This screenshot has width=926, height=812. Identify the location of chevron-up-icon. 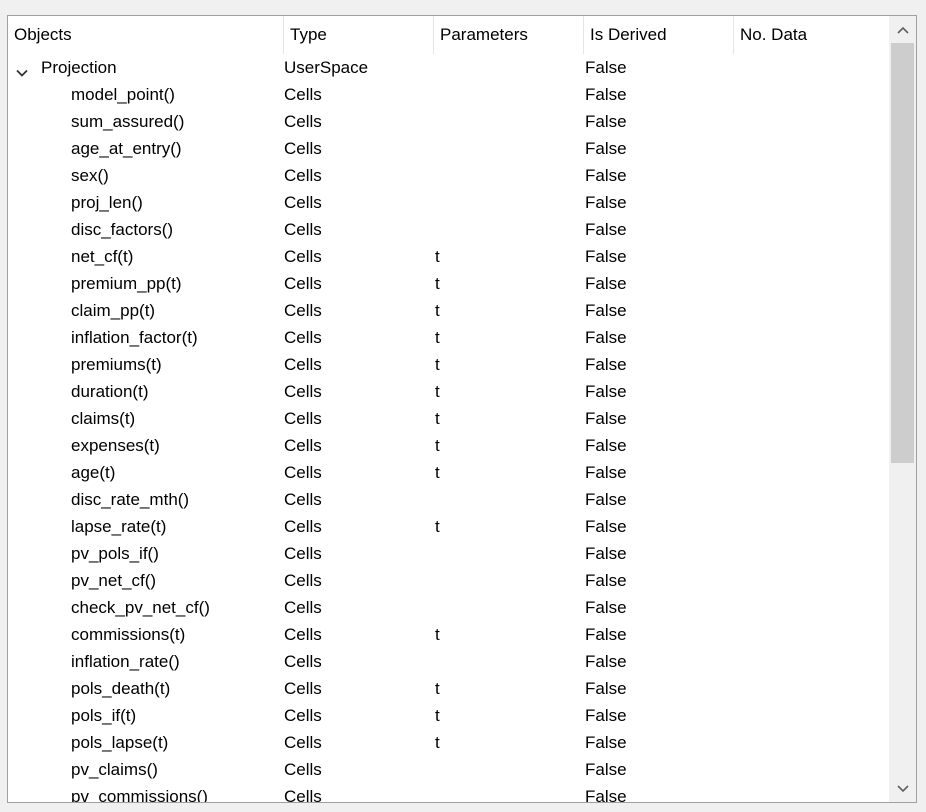
(902, 29).